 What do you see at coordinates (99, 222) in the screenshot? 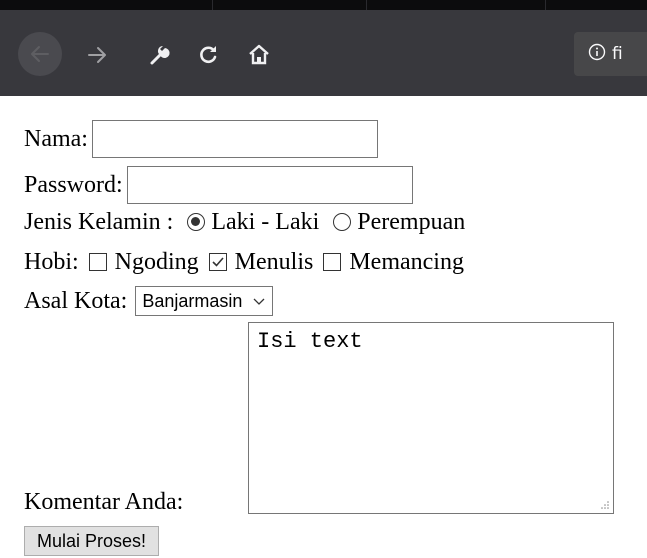
I see `gender-label: Jenis Kelamin :` at bounding box center [99, 222].